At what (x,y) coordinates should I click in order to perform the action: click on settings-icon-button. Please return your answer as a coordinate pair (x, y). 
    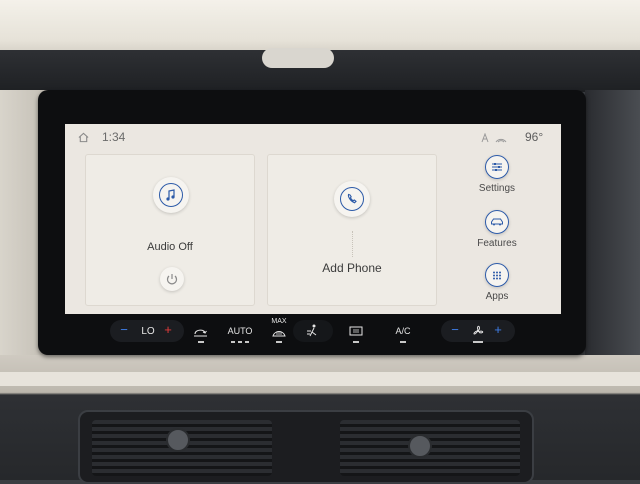
    Looking at the image, I should click on (497, 167).